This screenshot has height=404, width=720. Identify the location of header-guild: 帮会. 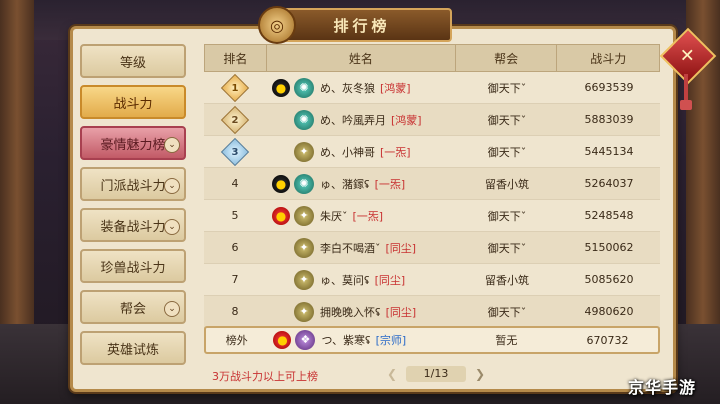
(507, 58).